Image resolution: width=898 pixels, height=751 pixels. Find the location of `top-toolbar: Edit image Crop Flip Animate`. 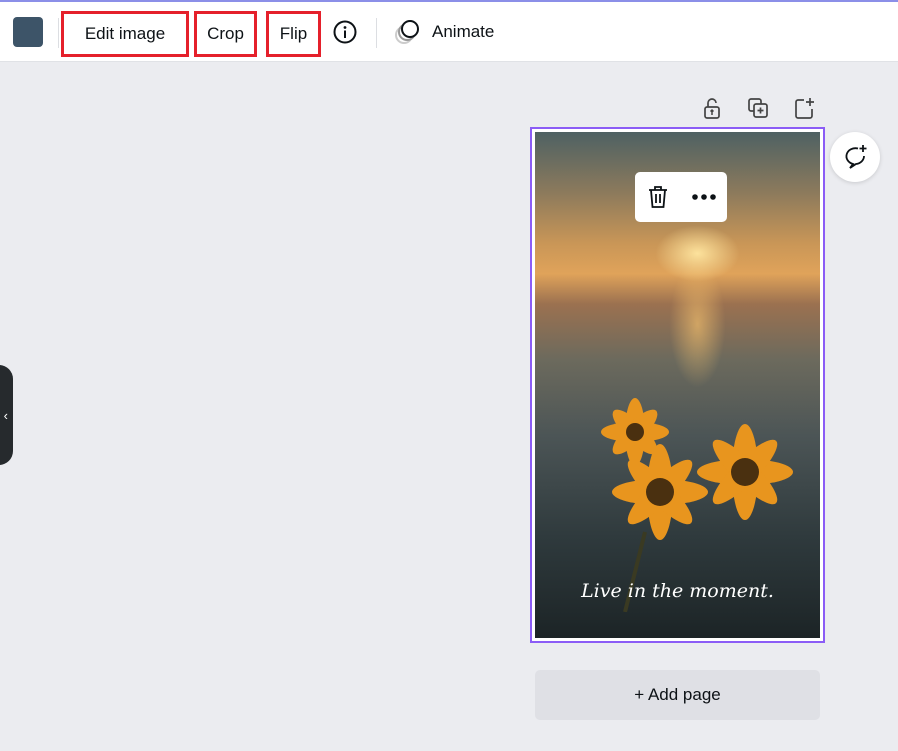

top-toolbar: Edit image Crop Flip Animate is located at coordinates (449, 31).